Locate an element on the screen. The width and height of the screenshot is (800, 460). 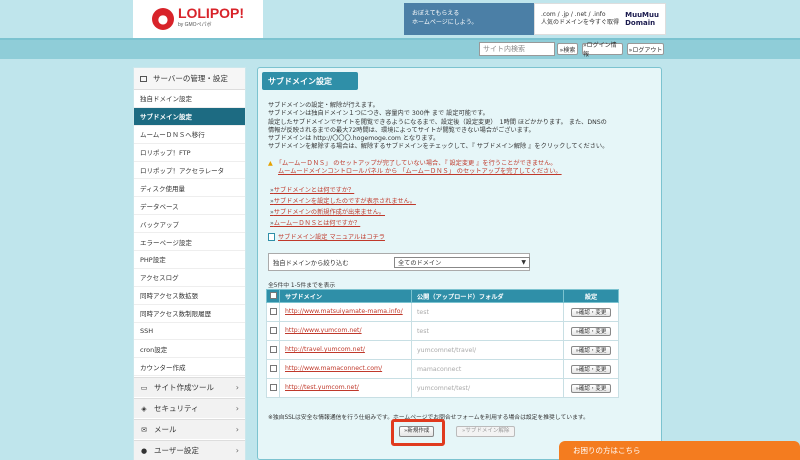
subdomain-link: http://test.yumcom.net/ is located at coordinates (345, 388).